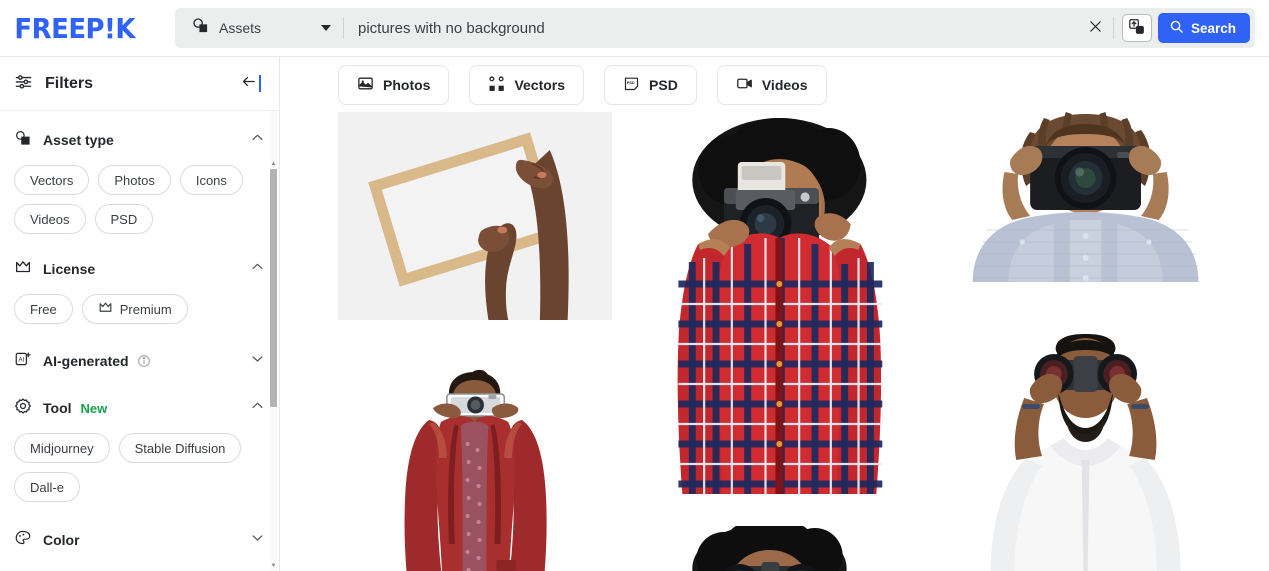 The width and height of the screenshot is (1269, 571). I want to click on filter-pill-free: Free, so click(43, 309).